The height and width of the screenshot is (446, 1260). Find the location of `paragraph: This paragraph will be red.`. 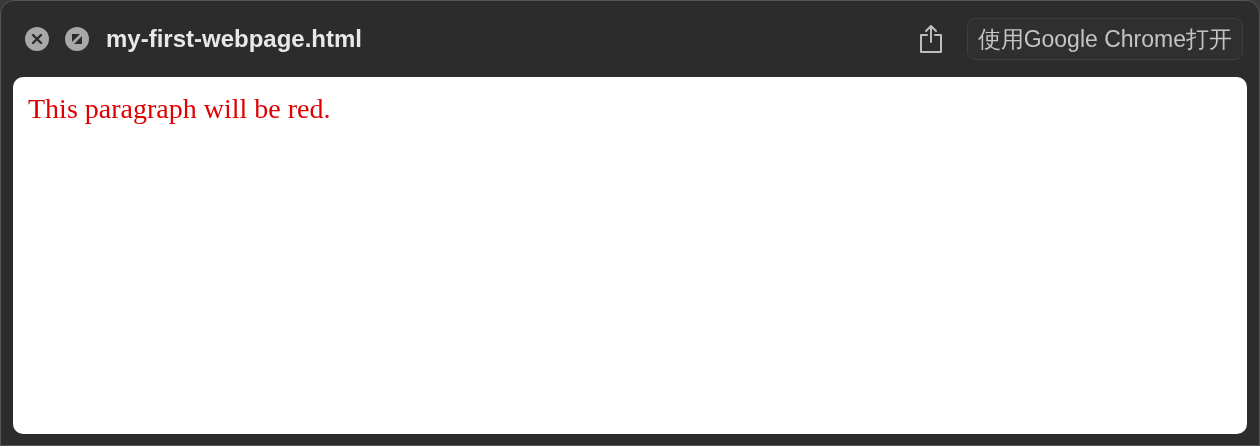

paragraph: This paragraph will be red. is located at coordinates (180, 109).